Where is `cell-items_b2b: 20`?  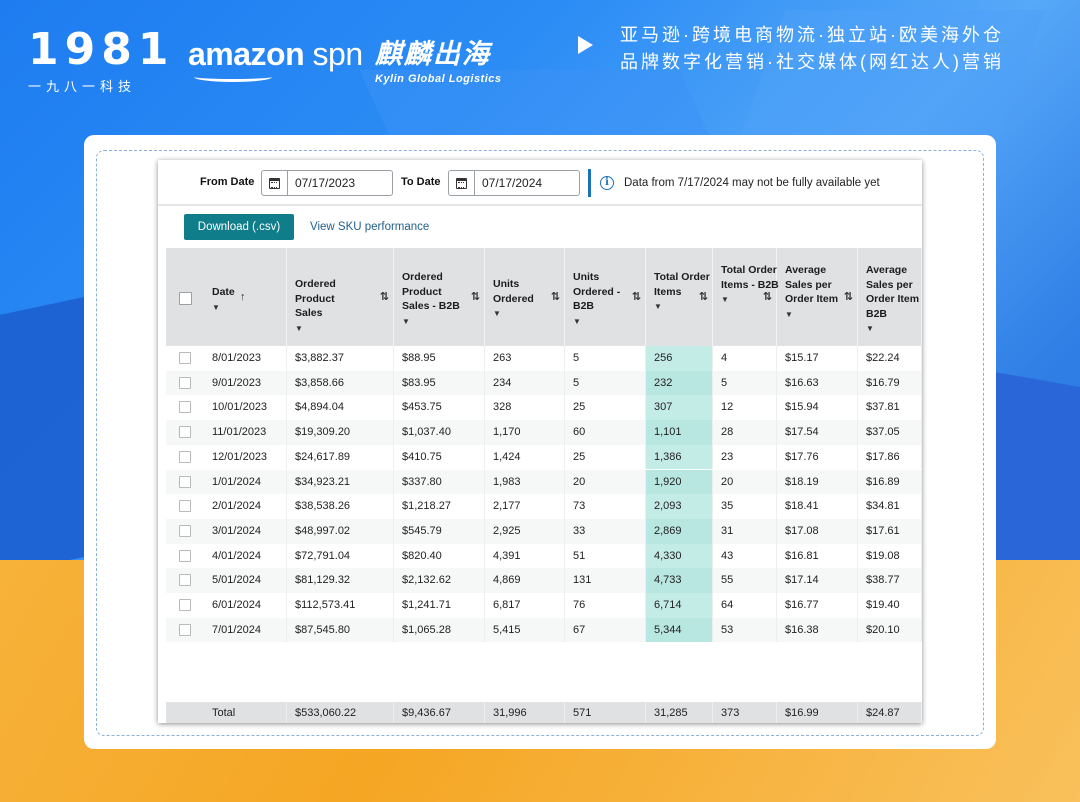
cell-items_b2b: 20 is located at coordinates (745, 482).